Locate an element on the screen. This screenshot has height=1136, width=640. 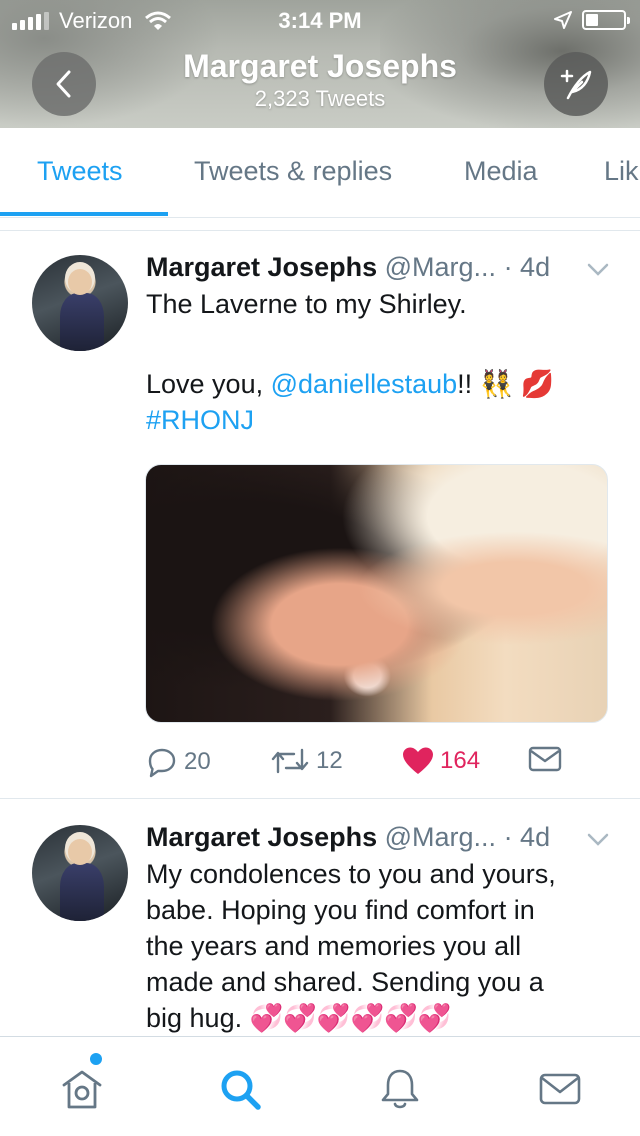
status-time: 3:14 PM is located at coordinates (320, 20).